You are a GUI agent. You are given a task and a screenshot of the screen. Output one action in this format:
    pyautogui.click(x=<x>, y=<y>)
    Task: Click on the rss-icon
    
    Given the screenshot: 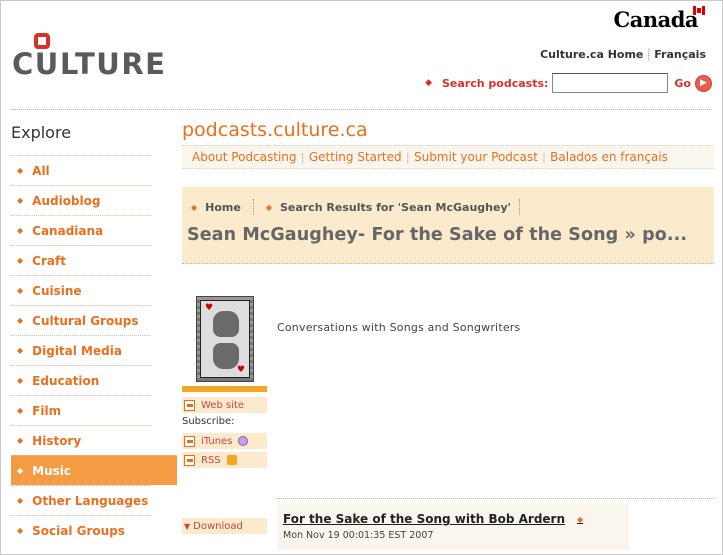 What is the action you would take?
    pyautogui.click(x=231, y=460)
    